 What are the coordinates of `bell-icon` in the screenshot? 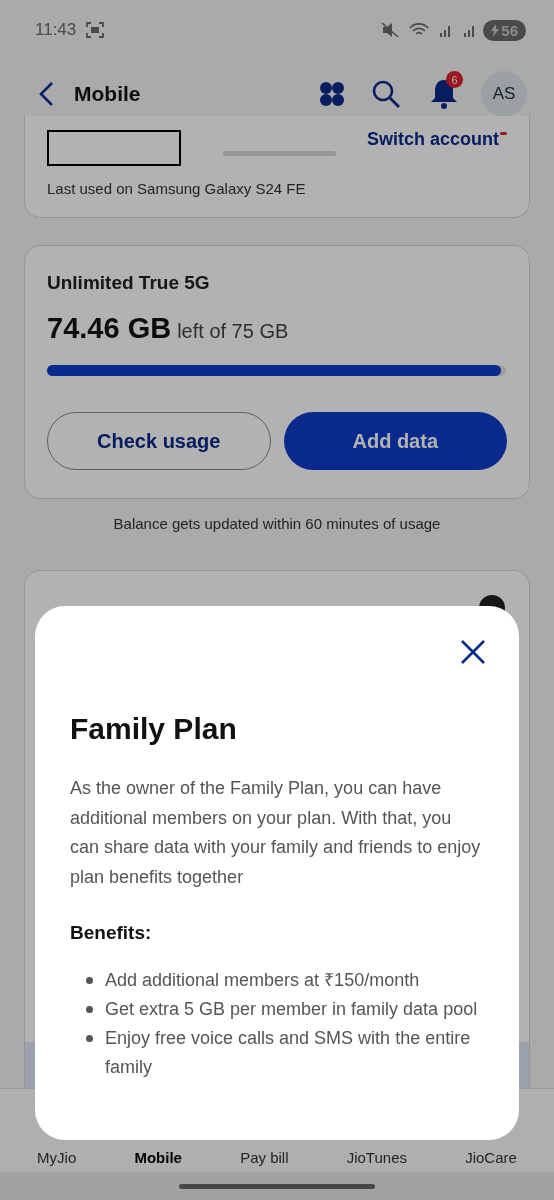 It's located at (444, 94).